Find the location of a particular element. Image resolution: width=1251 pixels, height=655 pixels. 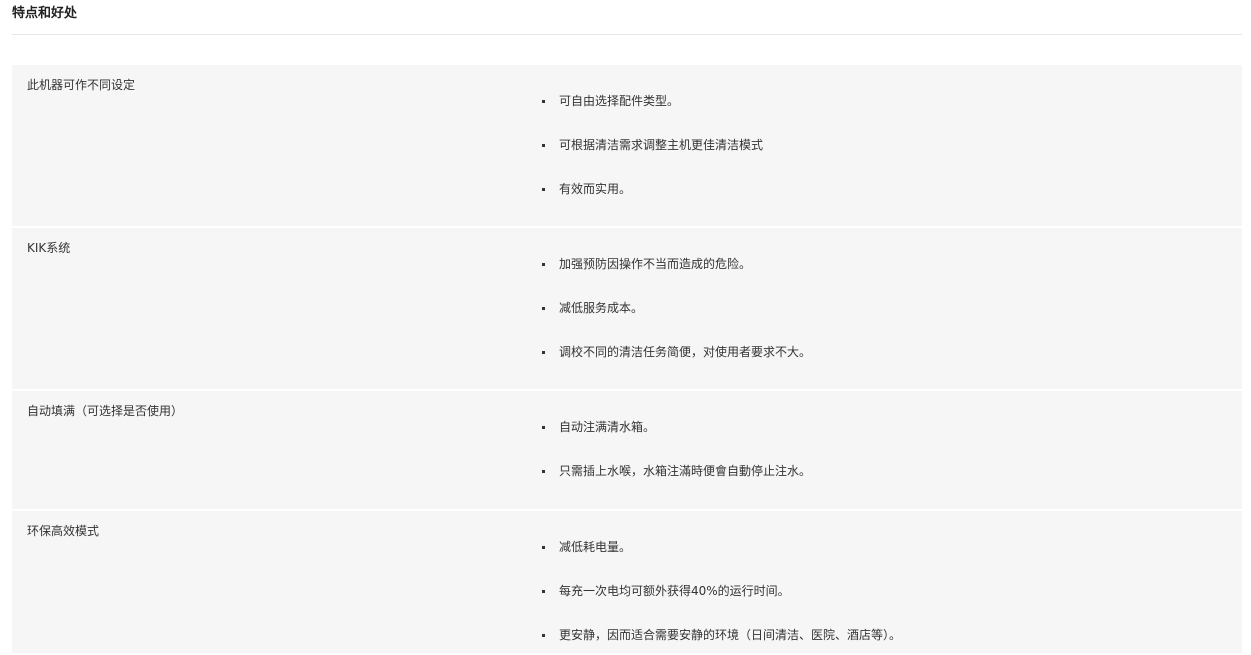

benefit-item: 可根据清洁需求调整主机更佳清洁模式 is located at coordinates (652, 145).